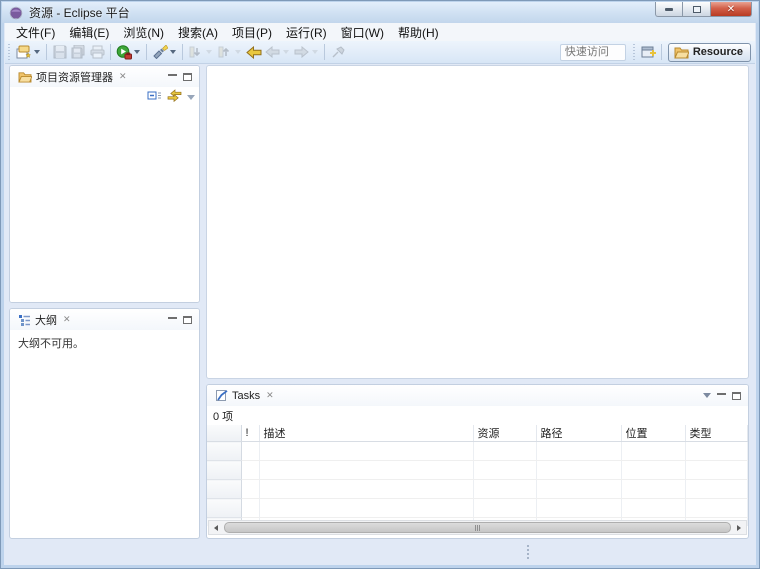 The width and height of the screenshot is (760, 569). I want to click on tasks-title: Tasks, so click(246, 395).